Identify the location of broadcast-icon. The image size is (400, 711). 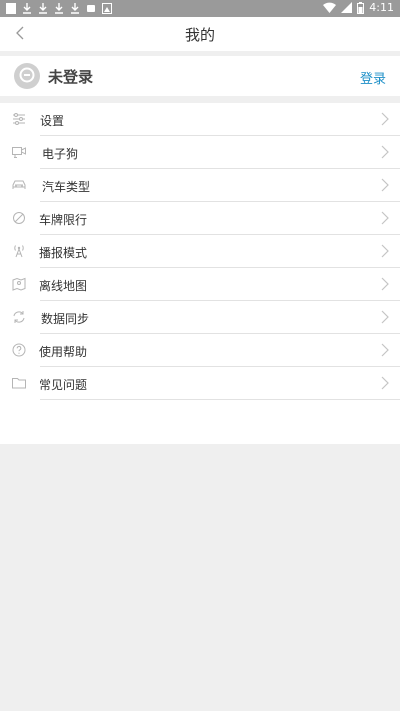
(19, 251).